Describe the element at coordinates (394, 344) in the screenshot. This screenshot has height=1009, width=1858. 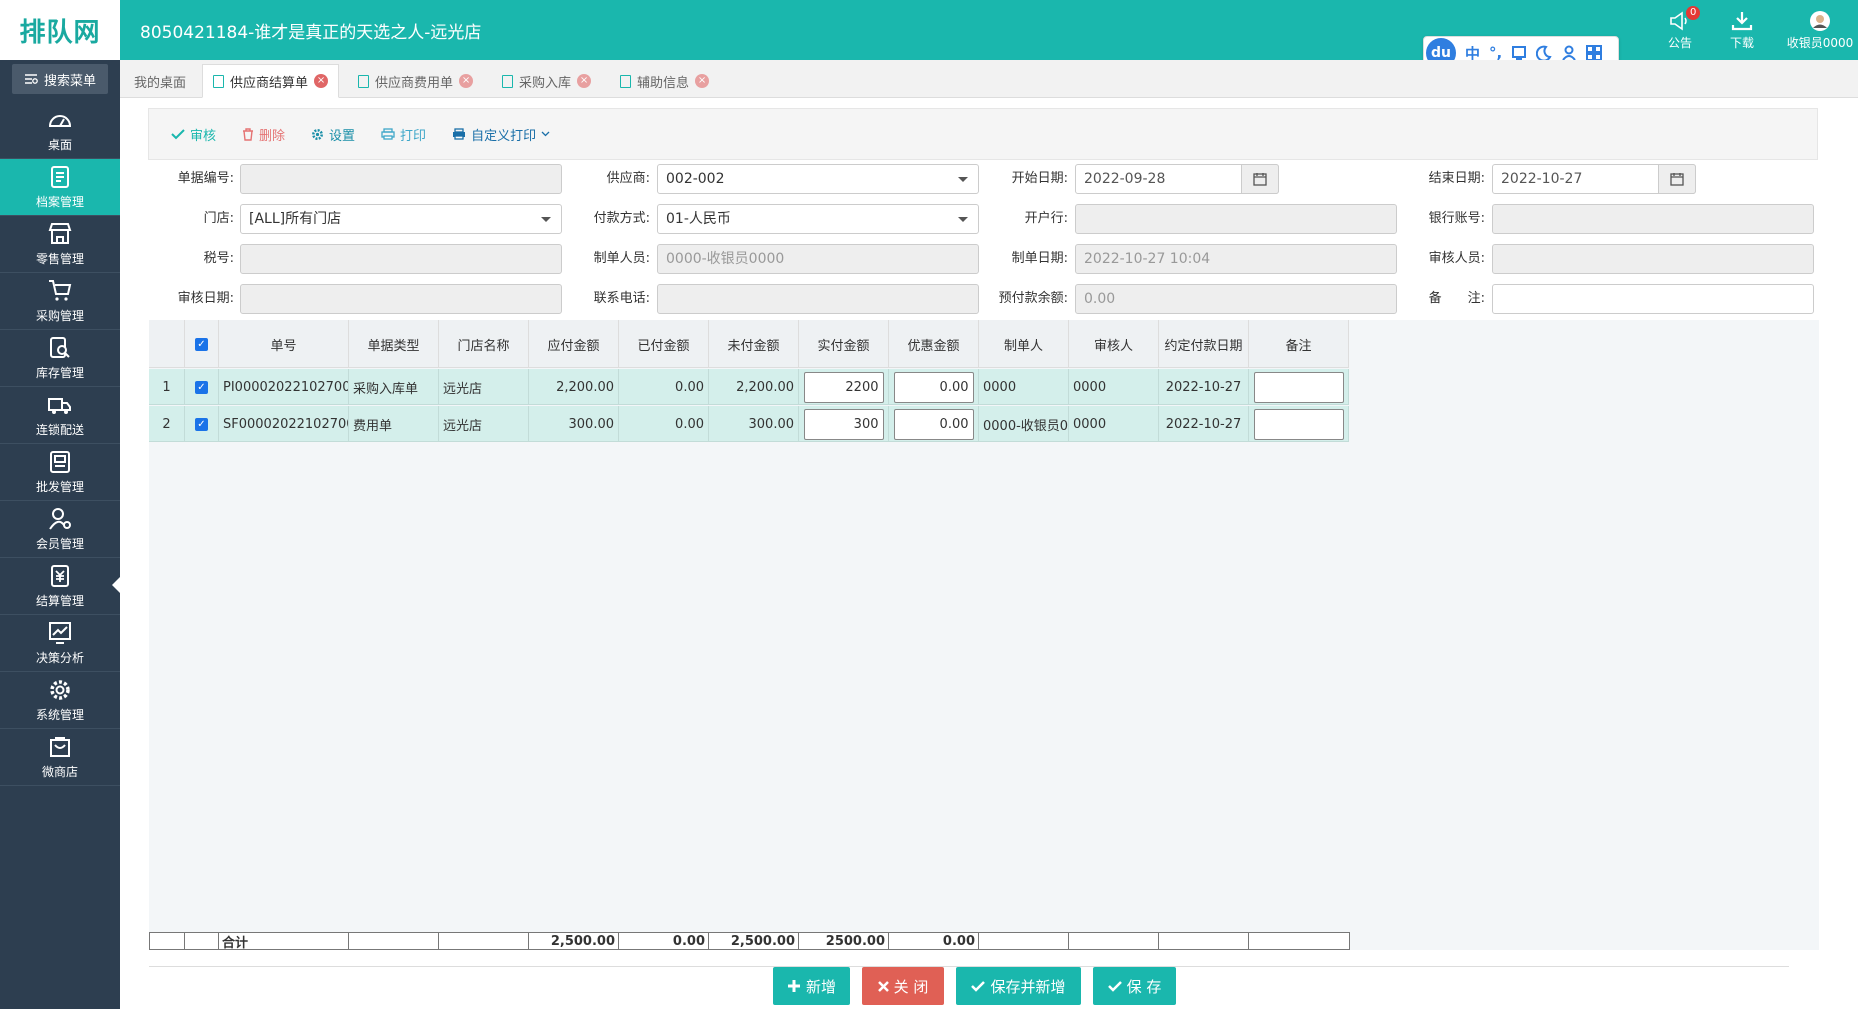
I see `grid-header-cell: 单据类型` at that location.